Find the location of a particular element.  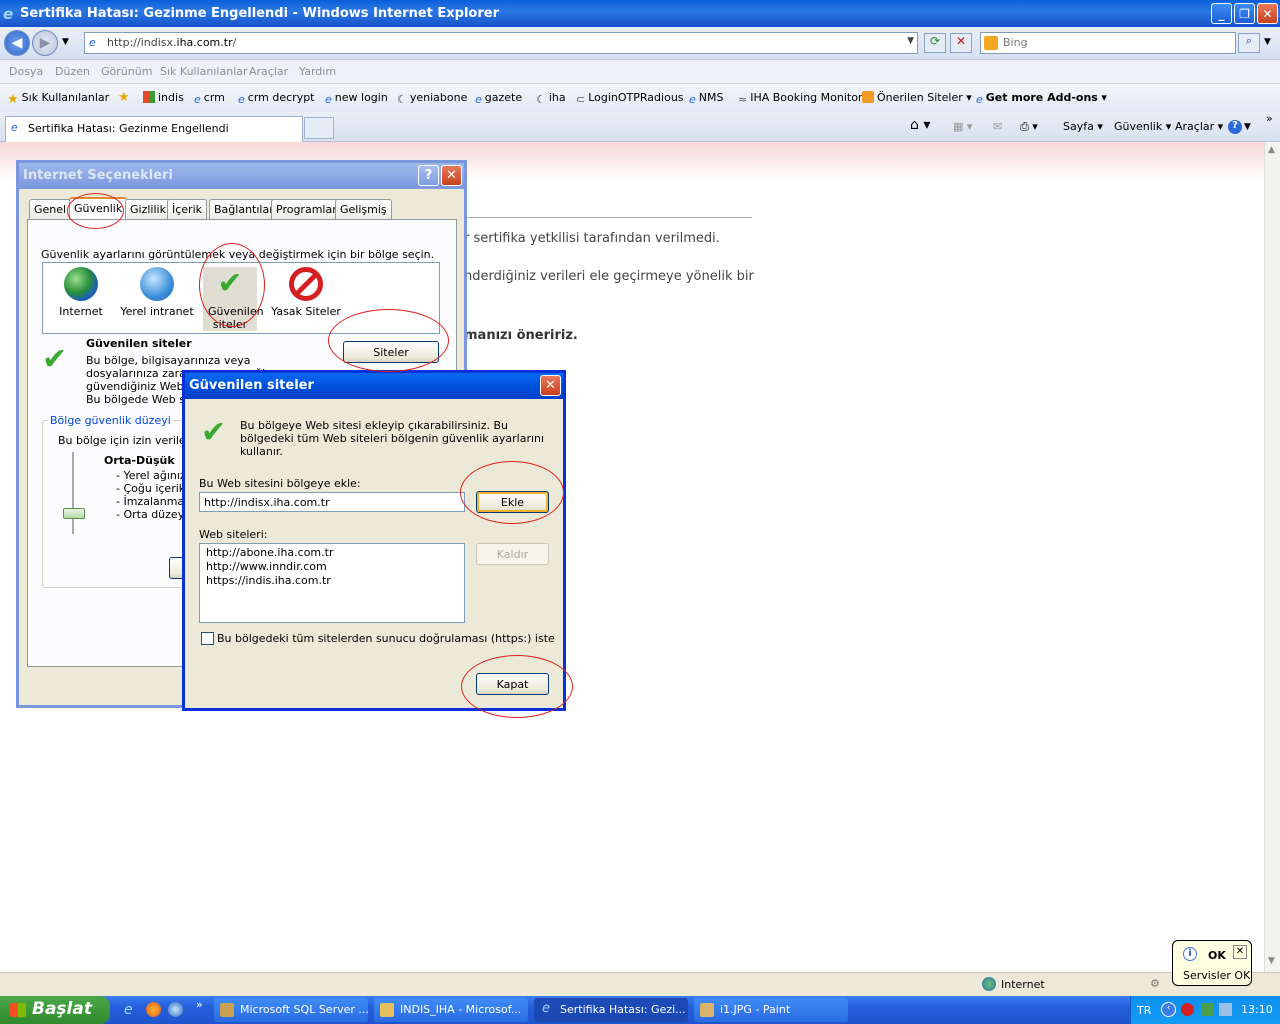

fav-get-more-addons: e Get more Add-ons ▾ is located at coordinates (1041, 98).